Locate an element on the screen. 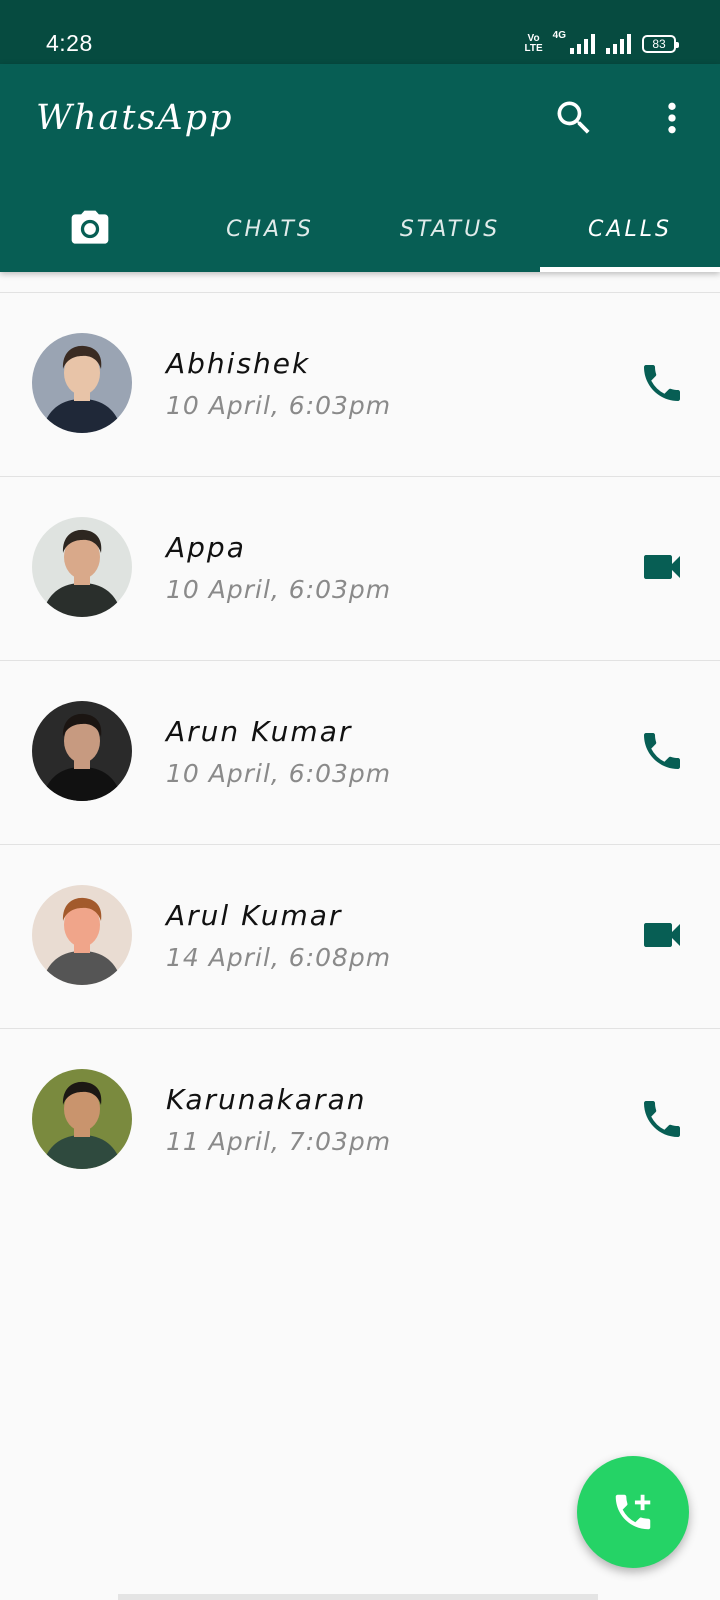  contact-name: Arun Kumar is located at coordinates (259, 731).